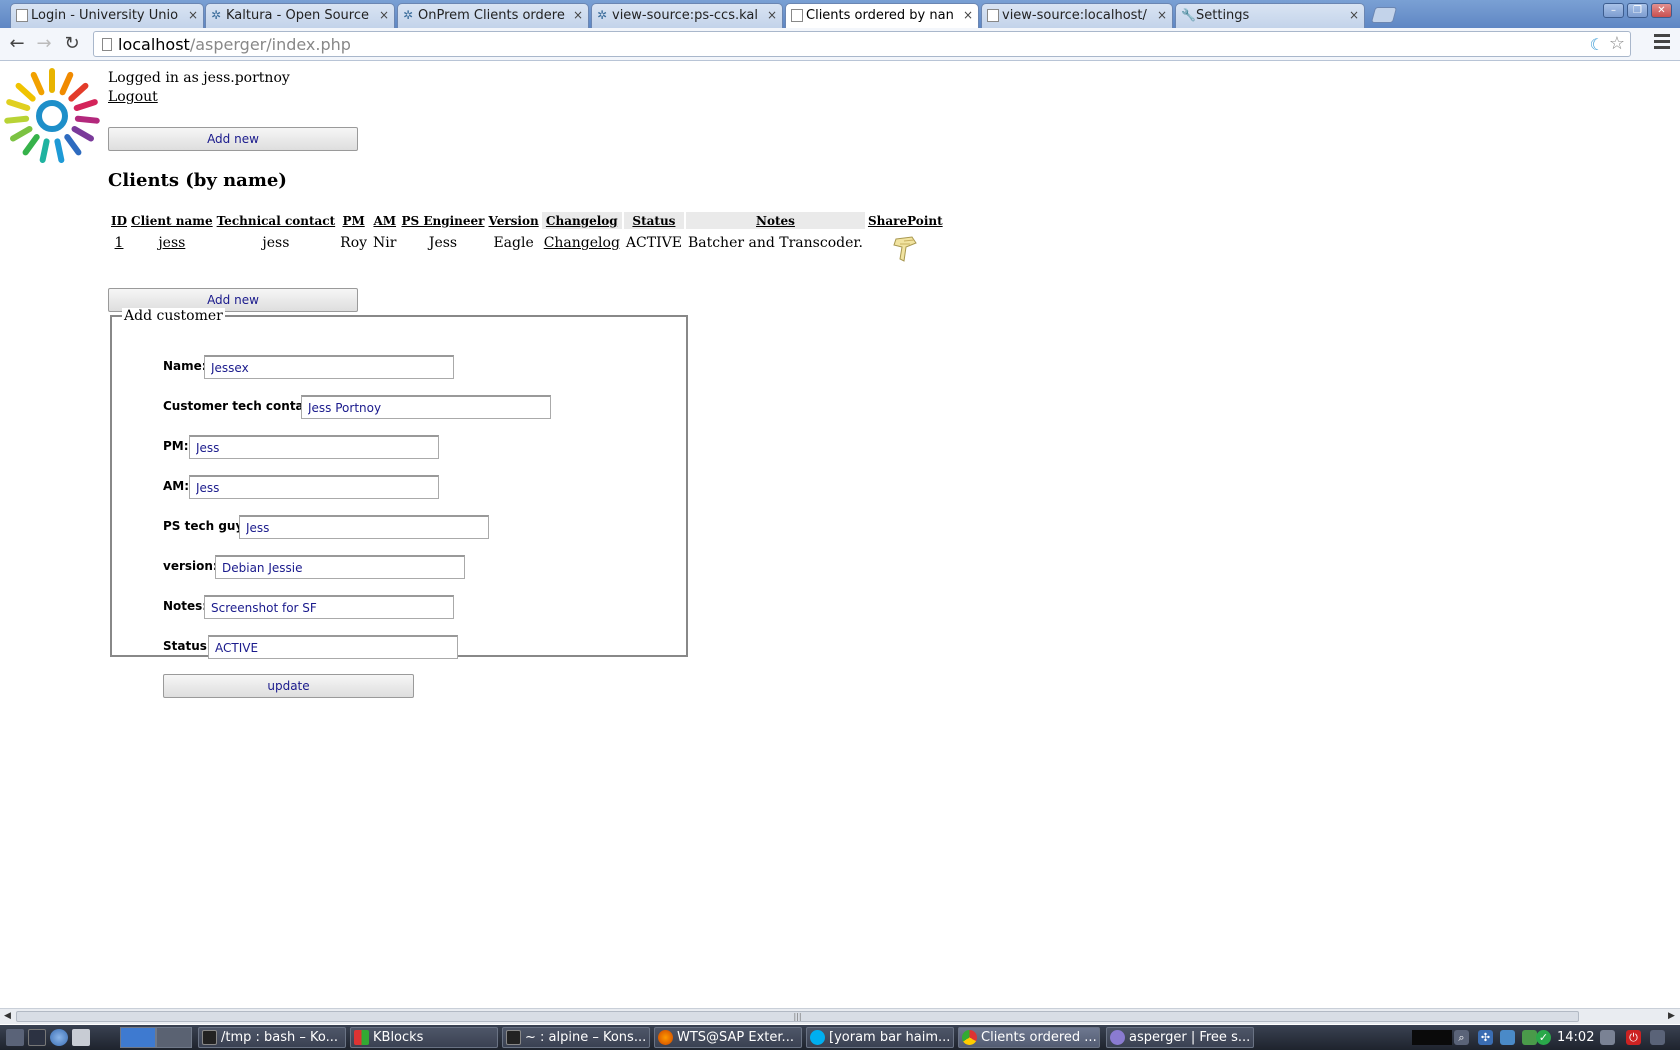 This screenshot has width=1680, height=1050. I want to click on add-new-button: Add new, so click(233, 139).